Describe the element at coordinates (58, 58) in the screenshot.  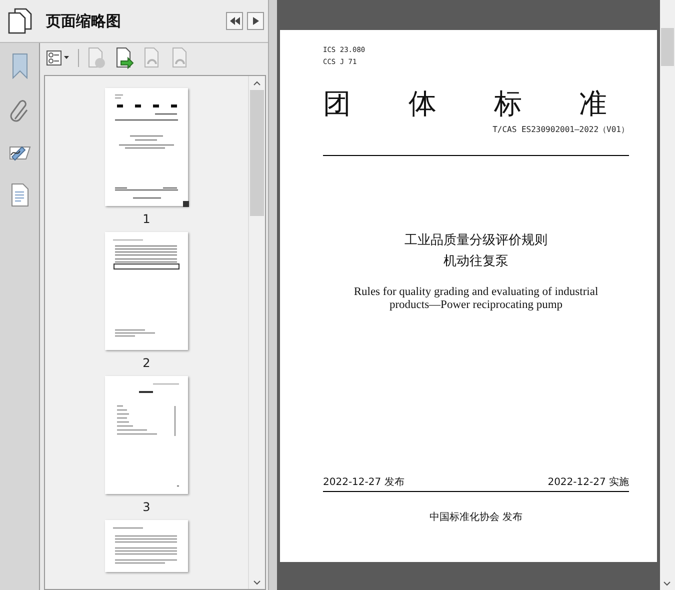
I see `options-button` at that location.